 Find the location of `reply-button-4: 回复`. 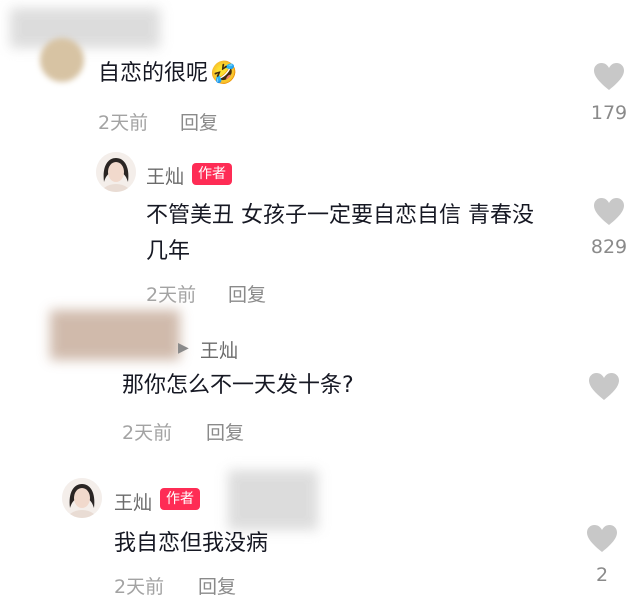

reply-button-4: 回复 is located at coordinates (217, 585).